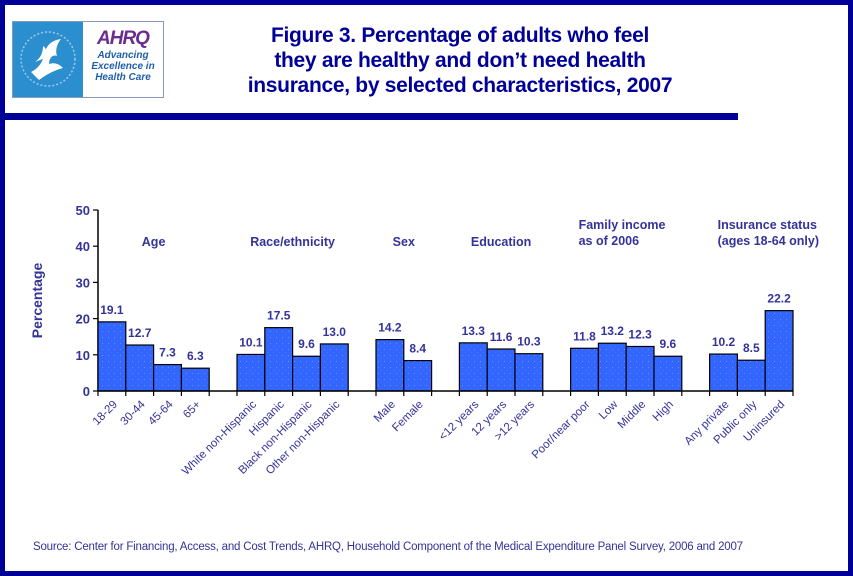  I want to click on y-tick-label: 40, so click(83, 246).